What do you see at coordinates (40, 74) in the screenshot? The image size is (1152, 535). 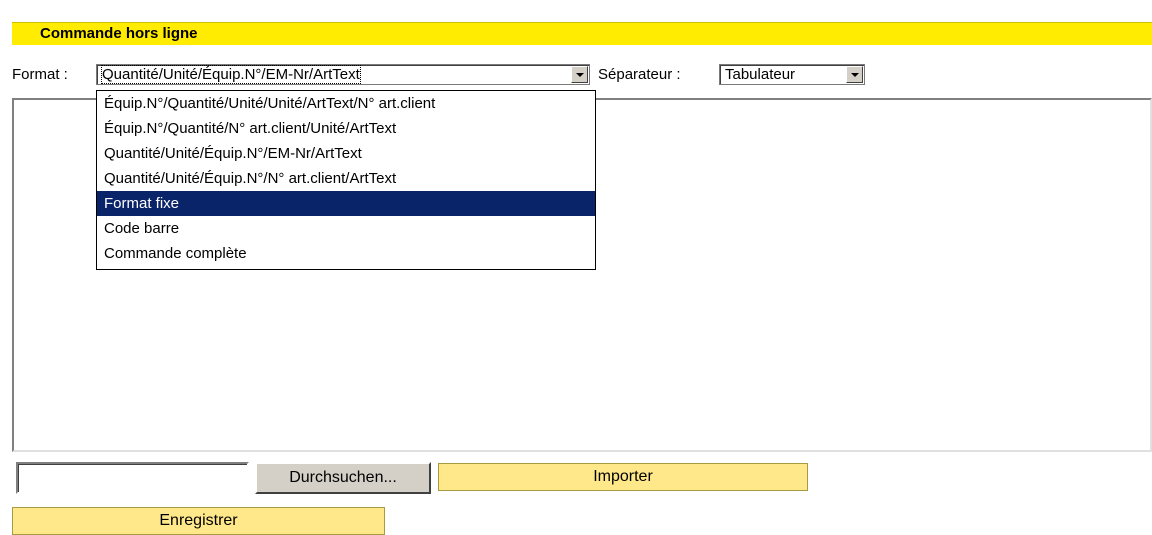 I see `format-label: Format :` at bounding box center [40, 74].